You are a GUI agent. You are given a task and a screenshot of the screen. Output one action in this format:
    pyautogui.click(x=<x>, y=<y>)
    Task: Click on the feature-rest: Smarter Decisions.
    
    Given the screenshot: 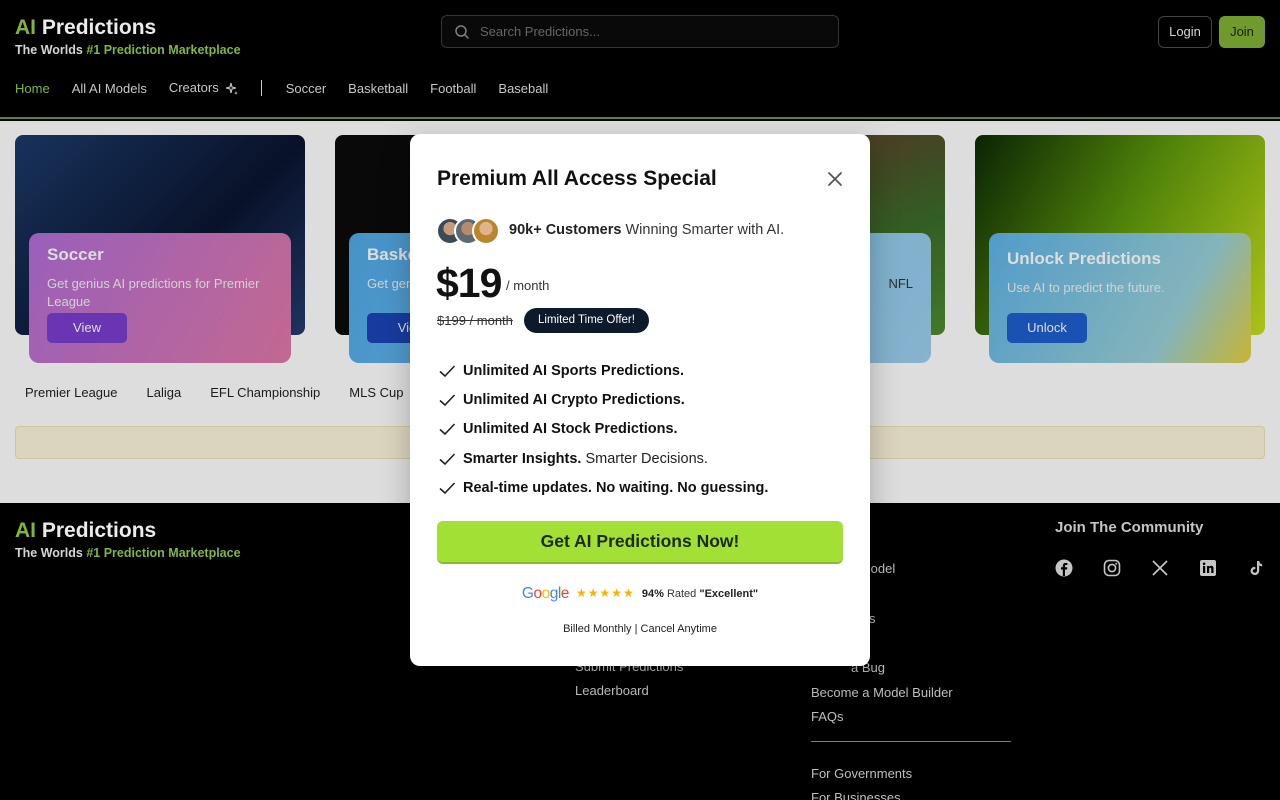 What is the action you would take?
    pyautogui.click(x=646, y=458)
    